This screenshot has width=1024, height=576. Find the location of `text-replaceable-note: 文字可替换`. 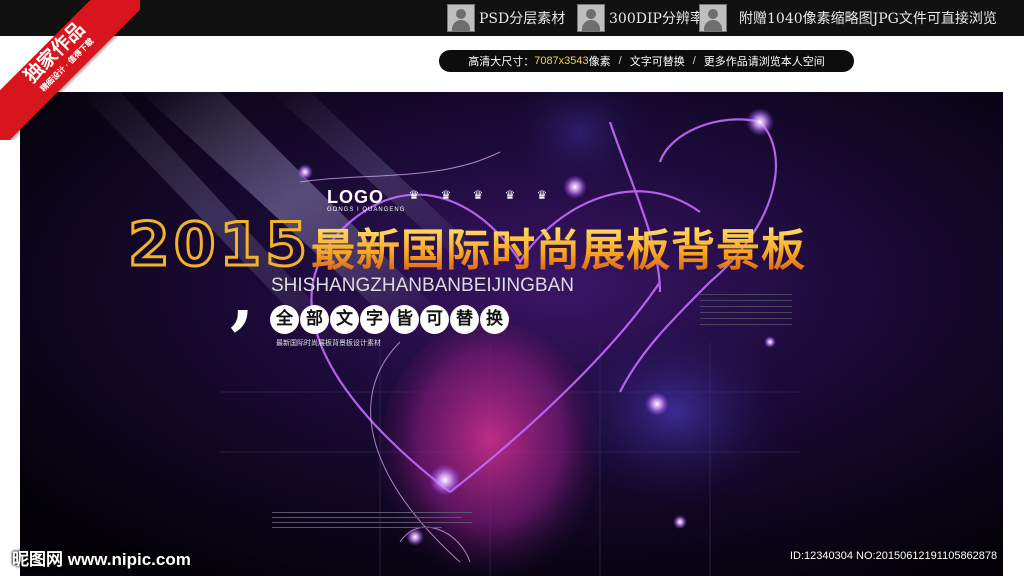

text-replaceable-note: 文字可替换 is located at coordinates (657, 62).